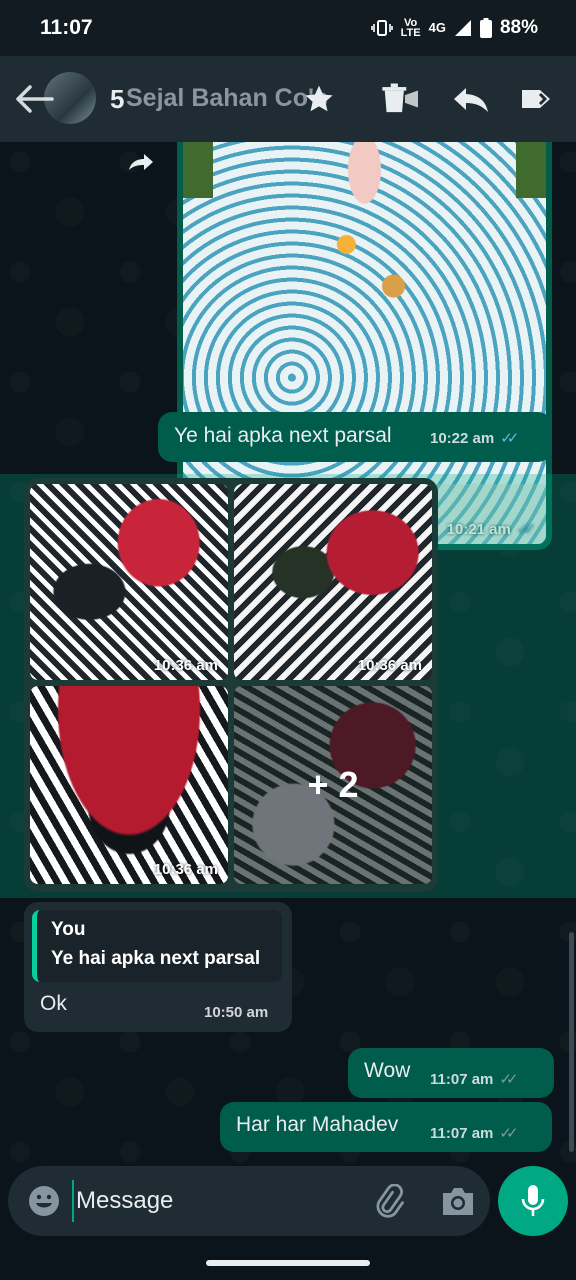  What do you see at coordinates (157, 946) in the screenshot?
I see `quoted-message: You Ye hai apka next parsal` at bounding box center [157, 946].